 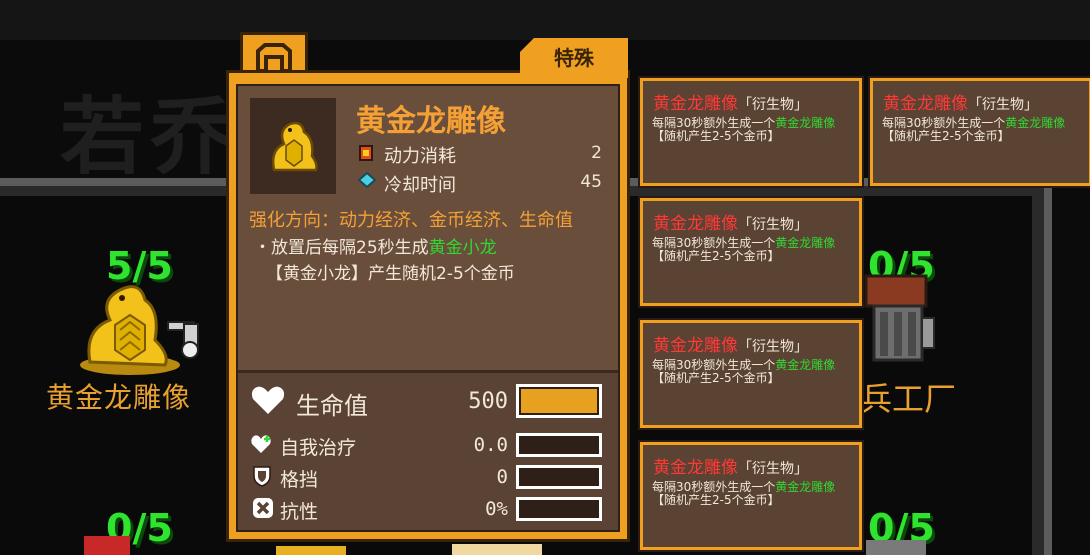 What do you see at coordinates (299, 480) in the screenshot?
I see `bar-label: 格挡` at bounding box center [299, 480].